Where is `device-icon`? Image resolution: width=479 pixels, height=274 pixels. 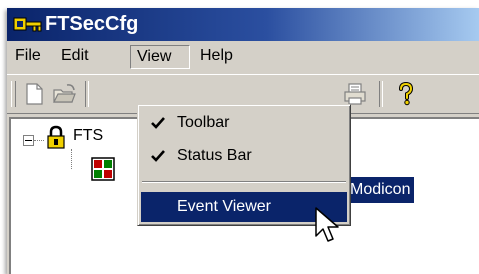
device-icon is located at coordinates (103, 169).